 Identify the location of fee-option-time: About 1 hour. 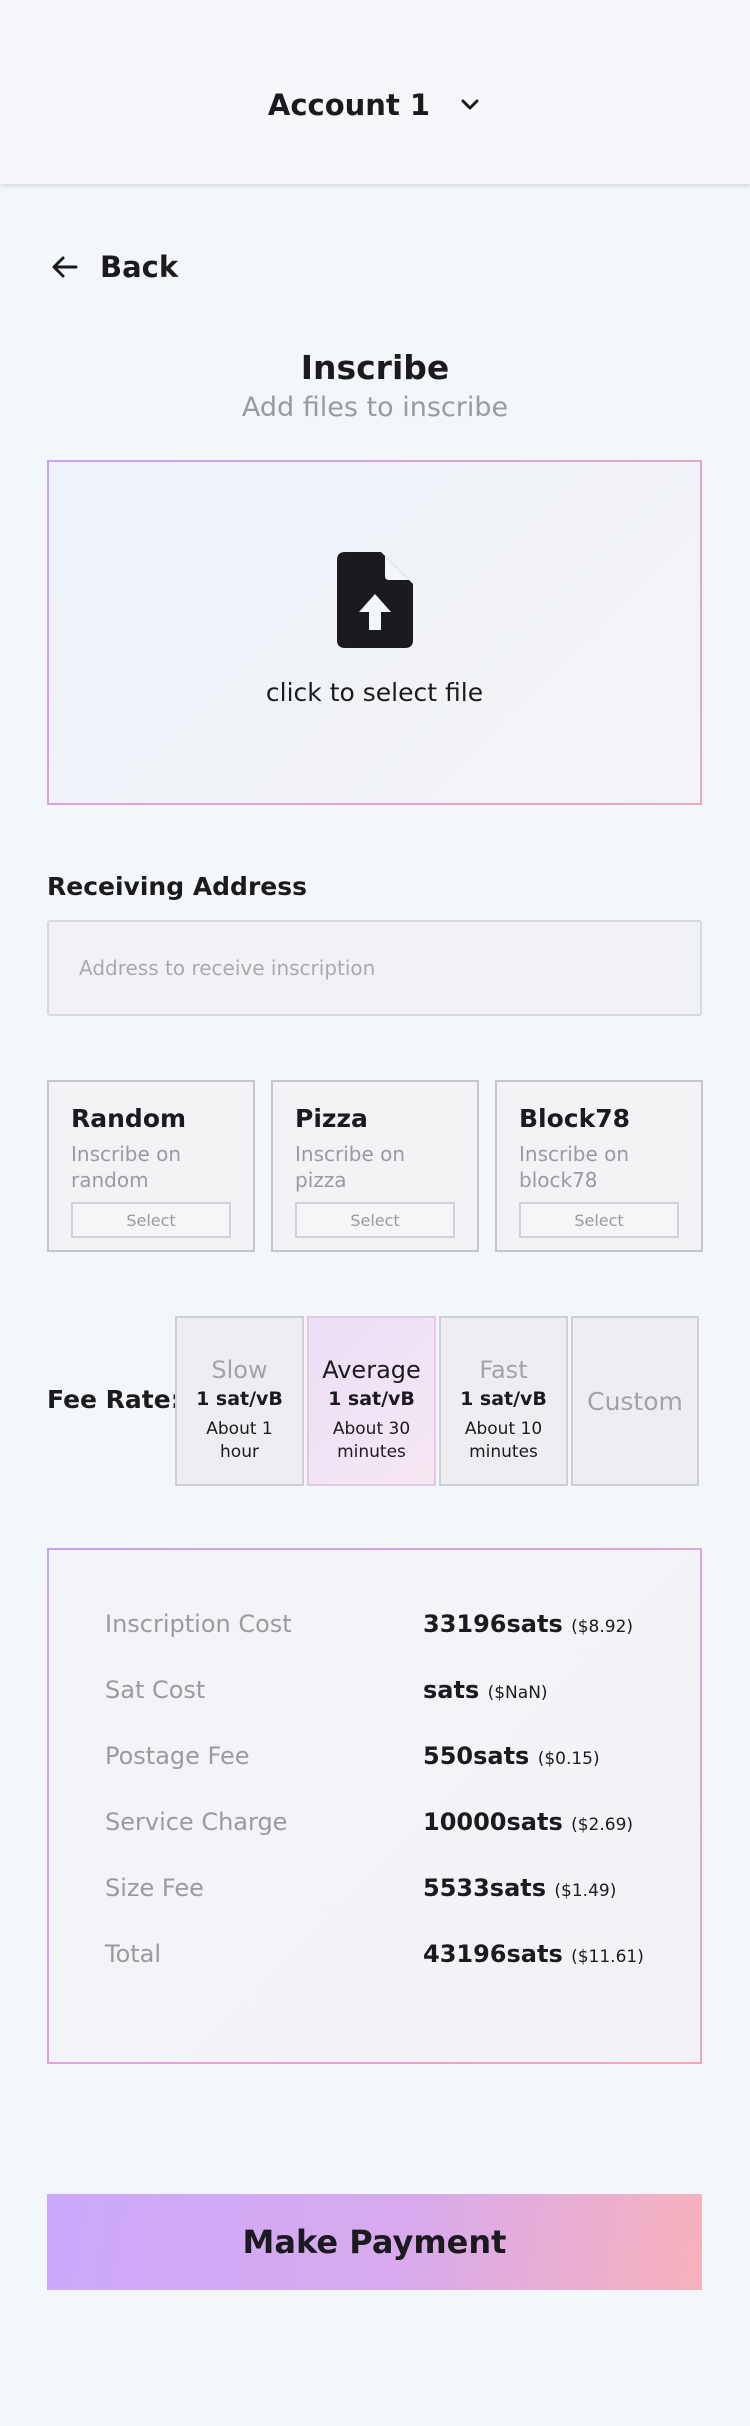
(239, 1440).